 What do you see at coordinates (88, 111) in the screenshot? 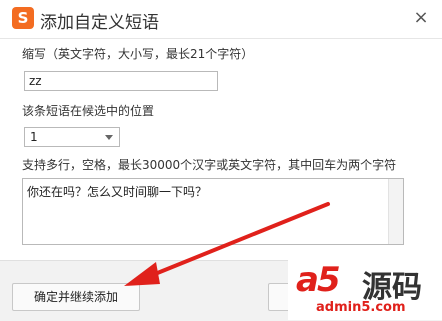
I see `position-label: 该条短语在候选中的位置` at bounding box center [88, 111].